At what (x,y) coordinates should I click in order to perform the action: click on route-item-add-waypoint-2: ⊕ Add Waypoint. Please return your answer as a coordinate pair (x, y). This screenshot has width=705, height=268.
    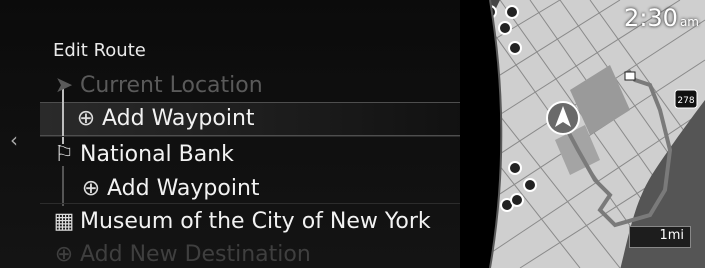
    Looking at the image, I should click on (169, 188).